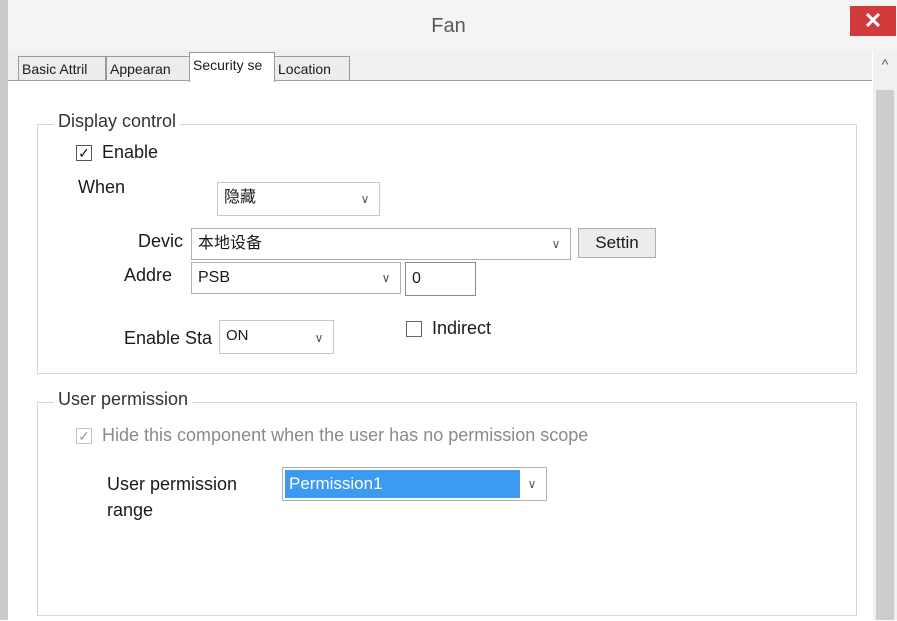 The height and width of the screenshot is (621, 897). I want to click on indirect-checkbox, so click(414, 329).